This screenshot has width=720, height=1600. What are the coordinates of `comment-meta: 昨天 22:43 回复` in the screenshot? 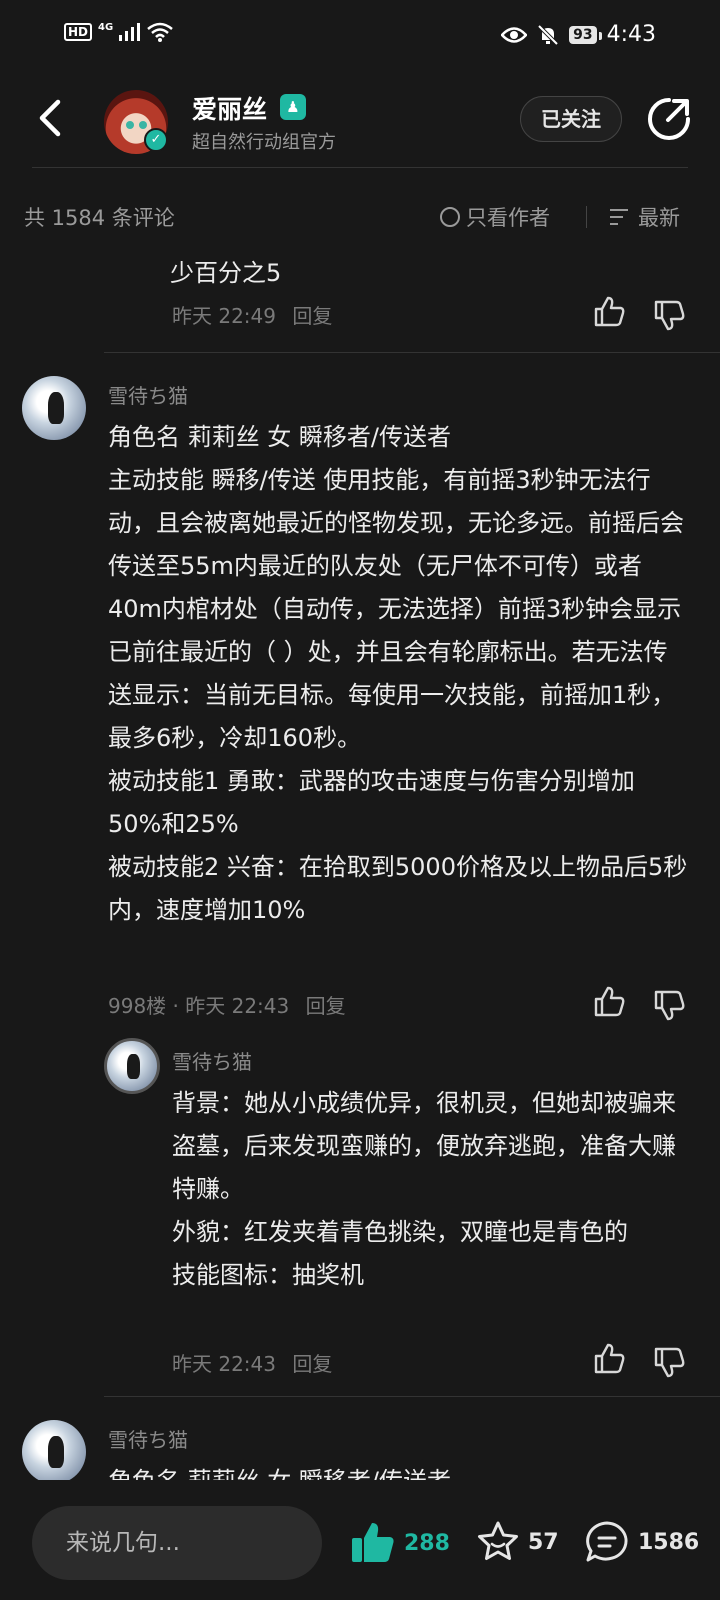 It's located at (252, 1362).